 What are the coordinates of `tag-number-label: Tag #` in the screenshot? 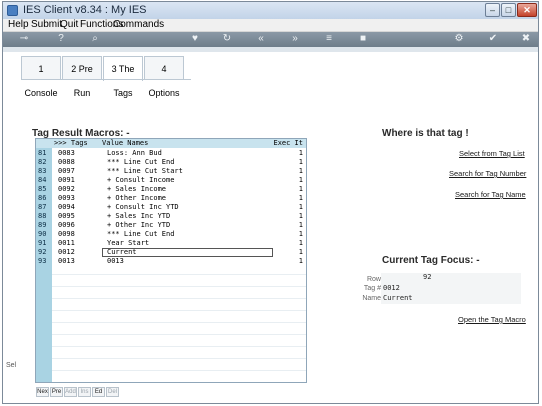 It's located at (372, 288).